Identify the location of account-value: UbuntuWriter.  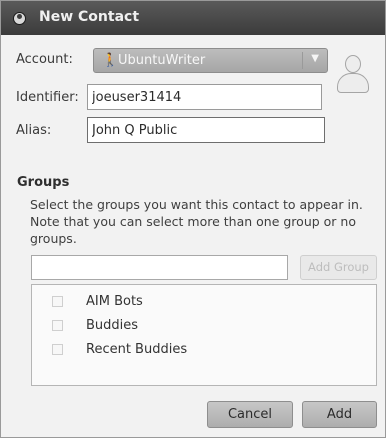
(162, 60).